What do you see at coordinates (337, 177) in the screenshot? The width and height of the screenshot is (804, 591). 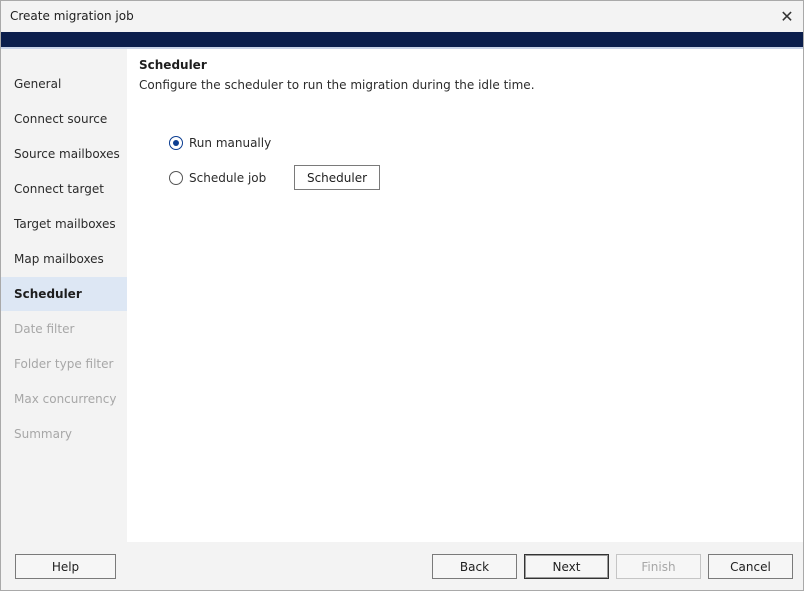 I see `scheduler-button: Scheduler` at bounding box center [337, 177].